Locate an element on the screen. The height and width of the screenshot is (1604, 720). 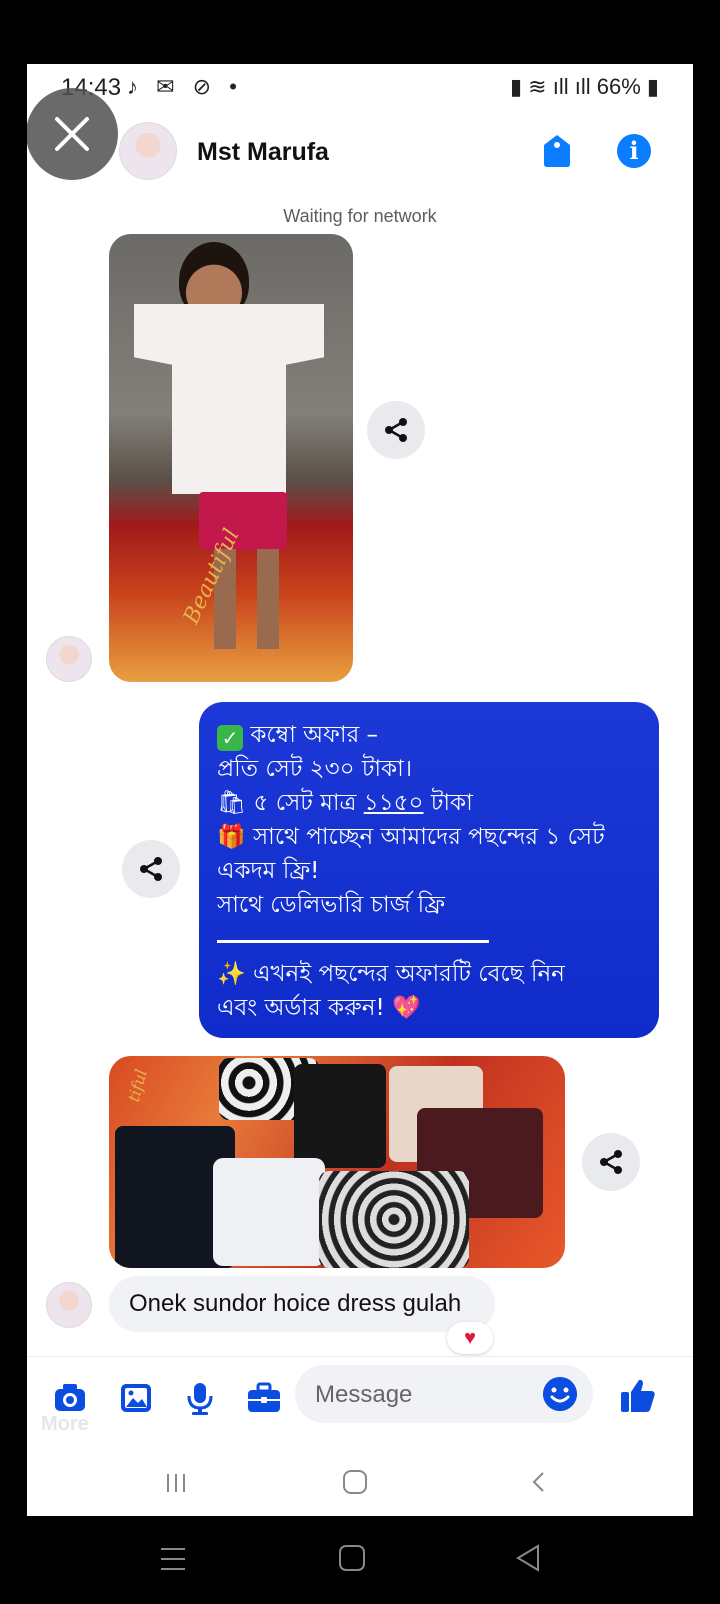
offer-line: ✨ এখনই পছন্দের অফারটি বেছে নিন is located at coordinates (391, 974).